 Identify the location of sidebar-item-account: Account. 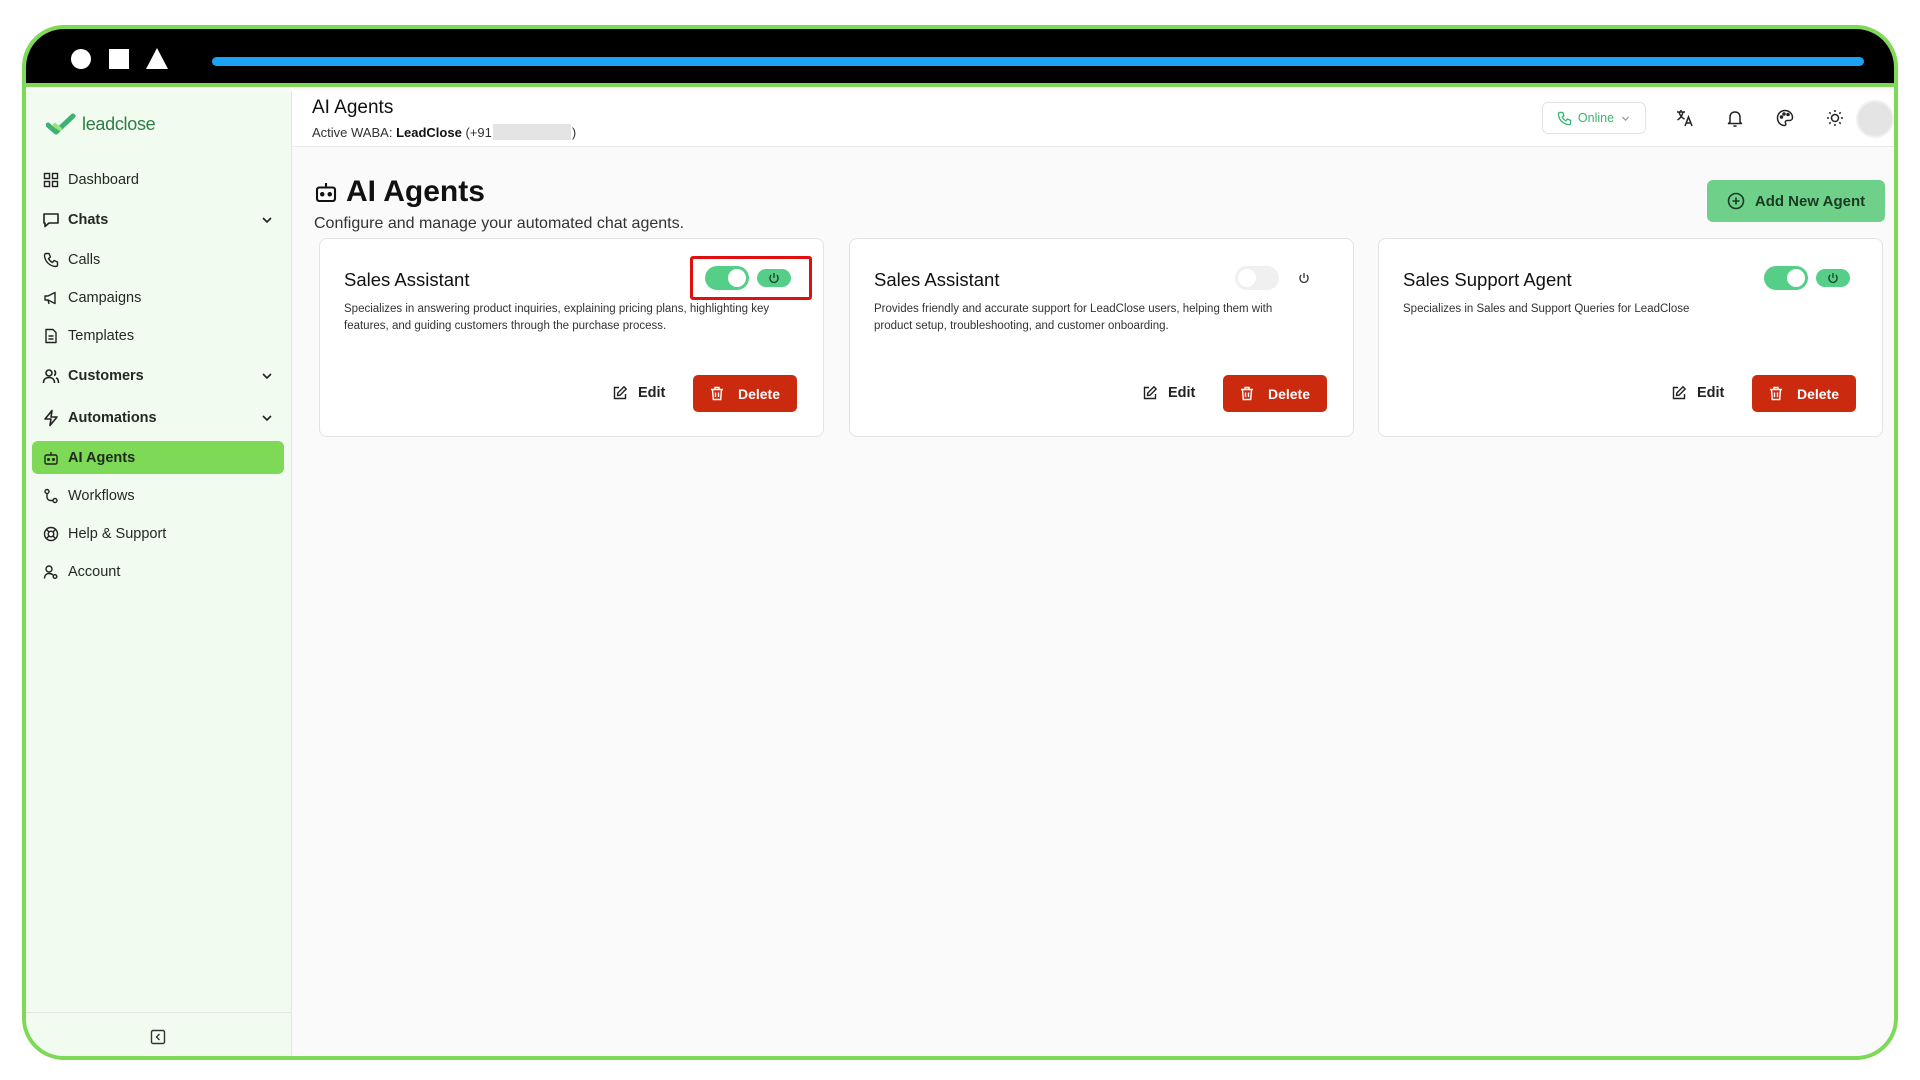
(158, 571).